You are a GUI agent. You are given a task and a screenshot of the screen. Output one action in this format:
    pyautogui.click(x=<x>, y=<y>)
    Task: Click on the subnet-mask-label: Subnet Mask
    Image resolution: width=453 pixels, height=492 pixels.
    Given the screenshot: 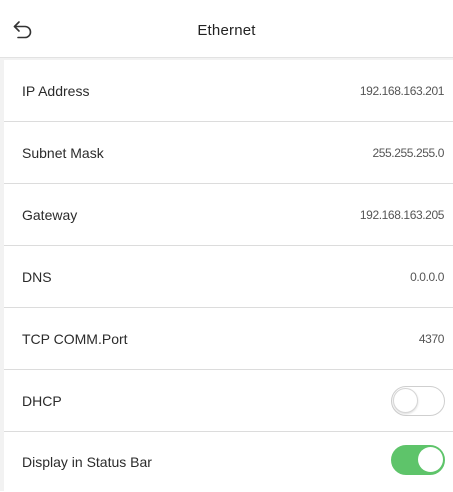 What is the action you would take?
    pyautogui.click(x=63, y=153)
    